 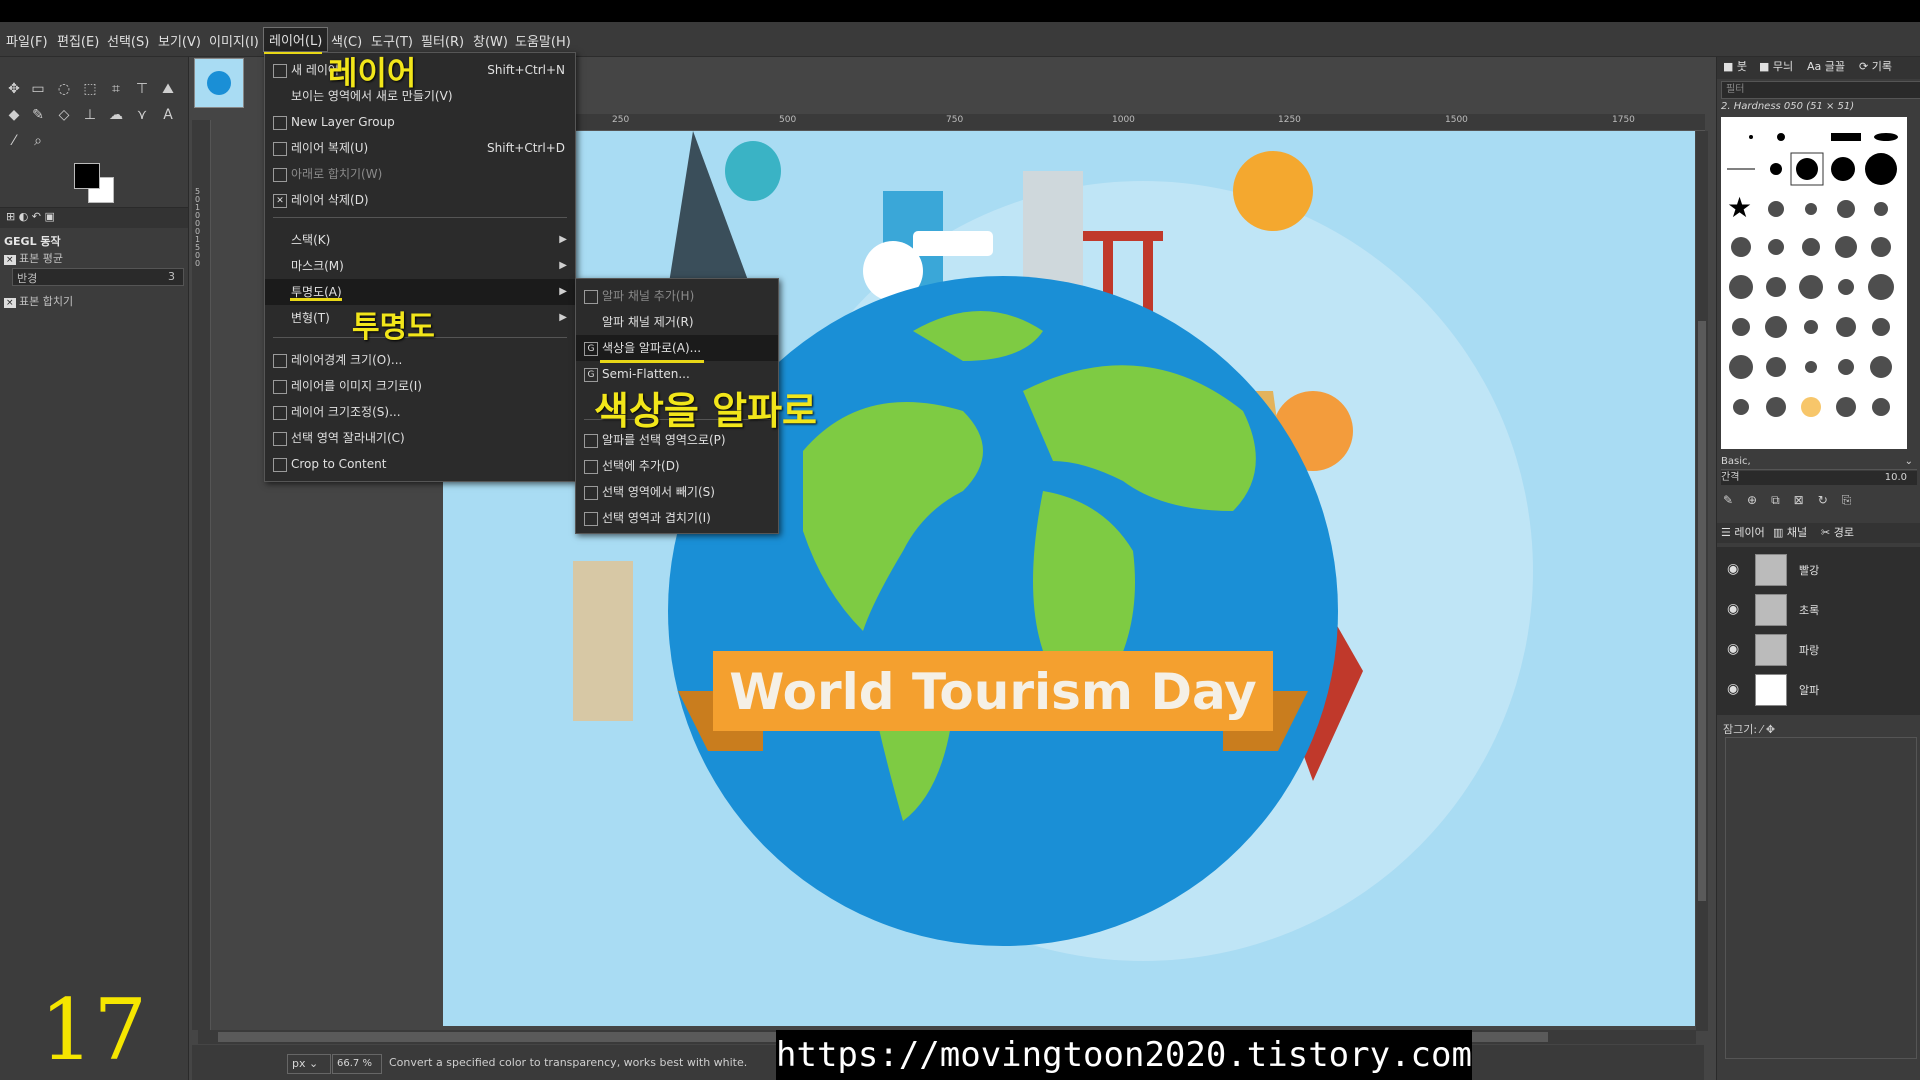 What do you see at coordinates (1826, 67) in the screenshot?
I see `tab-fonts: Aa 글꼴` at bounding box center [1826, 67].